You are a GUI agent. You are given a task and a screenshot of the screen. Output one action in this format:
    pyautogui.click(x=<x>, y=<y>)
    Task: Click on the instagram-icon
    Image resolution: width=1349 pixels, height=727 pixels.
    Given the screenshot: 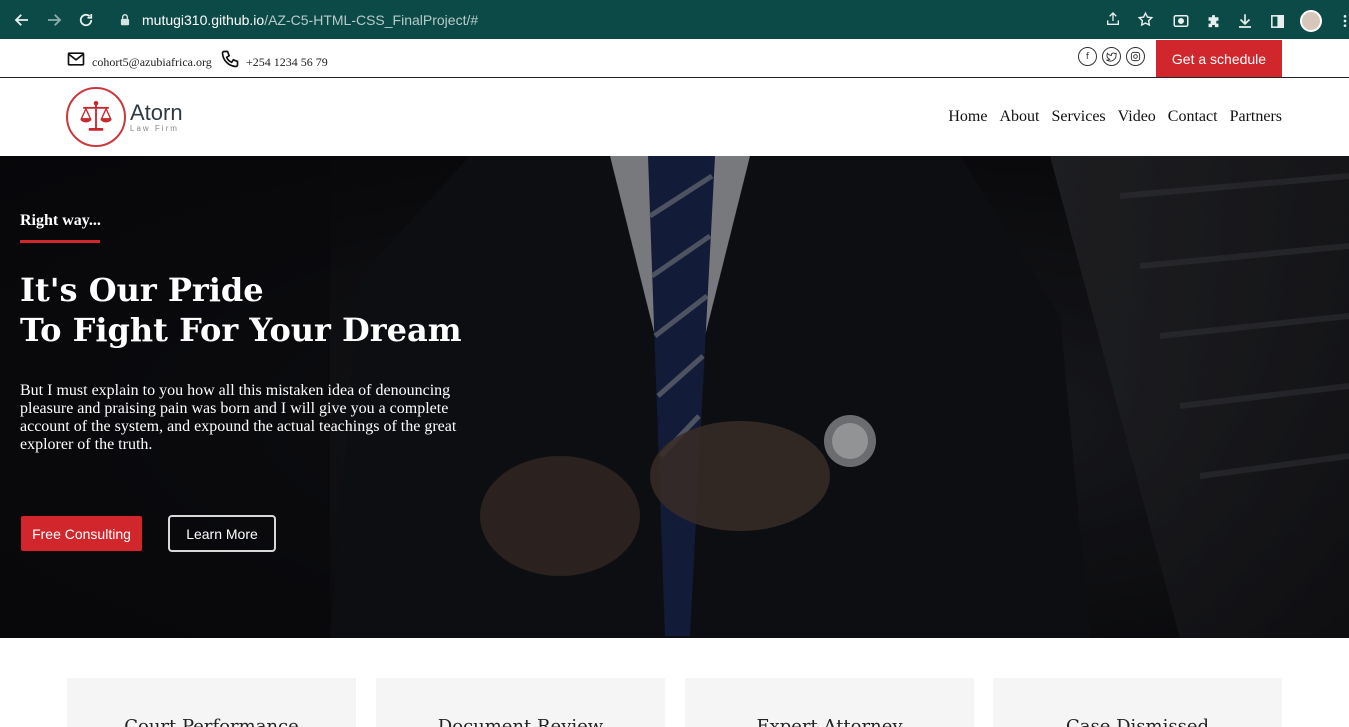 What is the action you would take?
    pyautogui.click(x=1135, y=56)
    